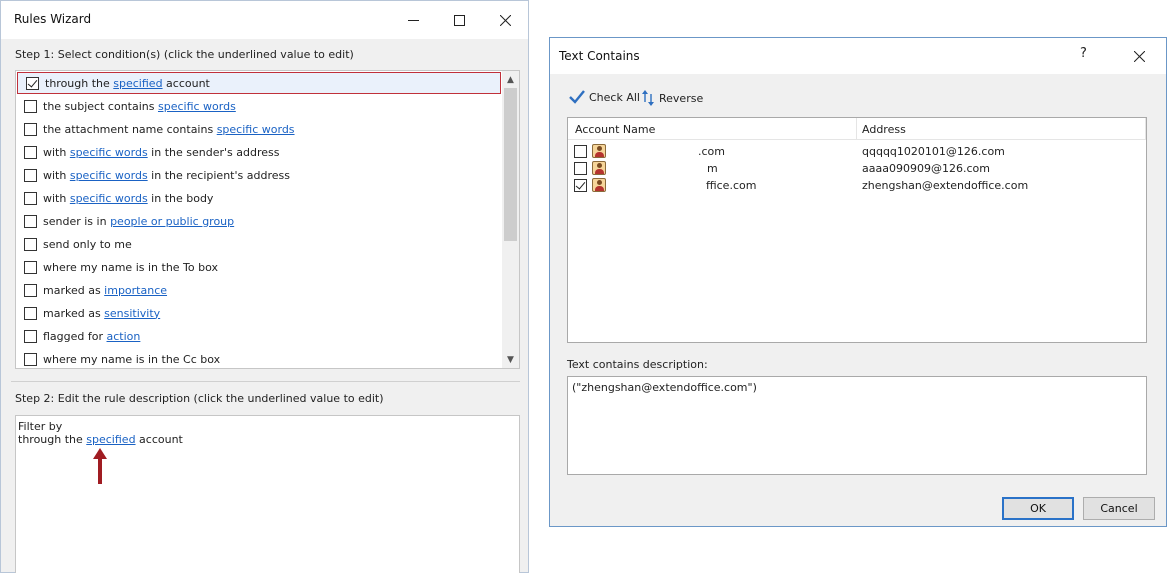  What do you see at coordinates (711, 151) in the screenshot?
I see `account-name: .com` at bounding box center [711, 151].